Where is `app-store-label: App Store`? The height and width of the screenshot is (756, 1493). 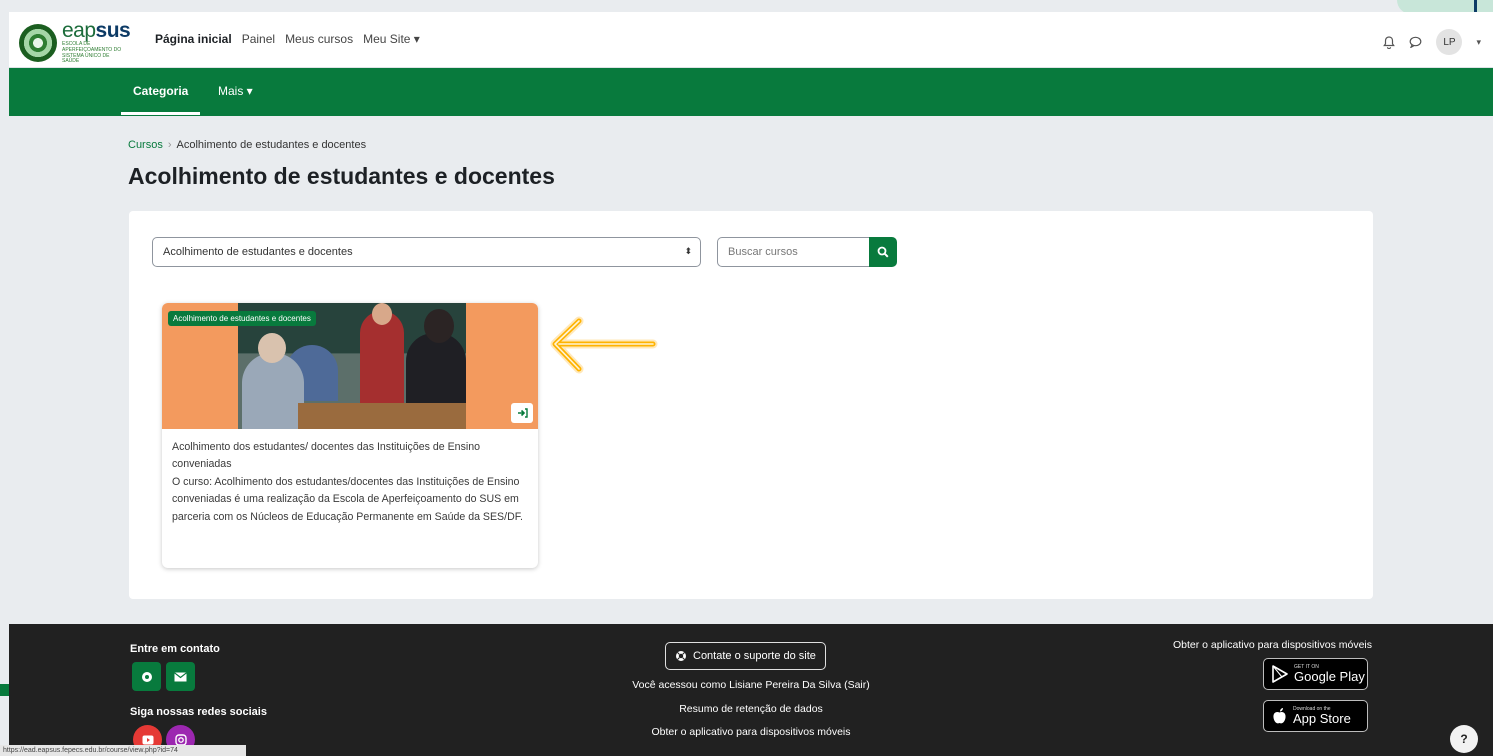 app-store-label: App Store is located at coordinates (1322, 718).